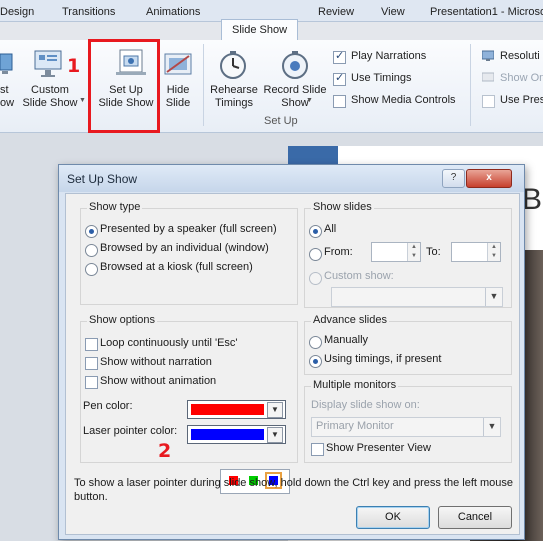  Describe the element at coordinates (521, 100) in the screenshot. I see `use-presenter-view-label: Use Pres` at that location.